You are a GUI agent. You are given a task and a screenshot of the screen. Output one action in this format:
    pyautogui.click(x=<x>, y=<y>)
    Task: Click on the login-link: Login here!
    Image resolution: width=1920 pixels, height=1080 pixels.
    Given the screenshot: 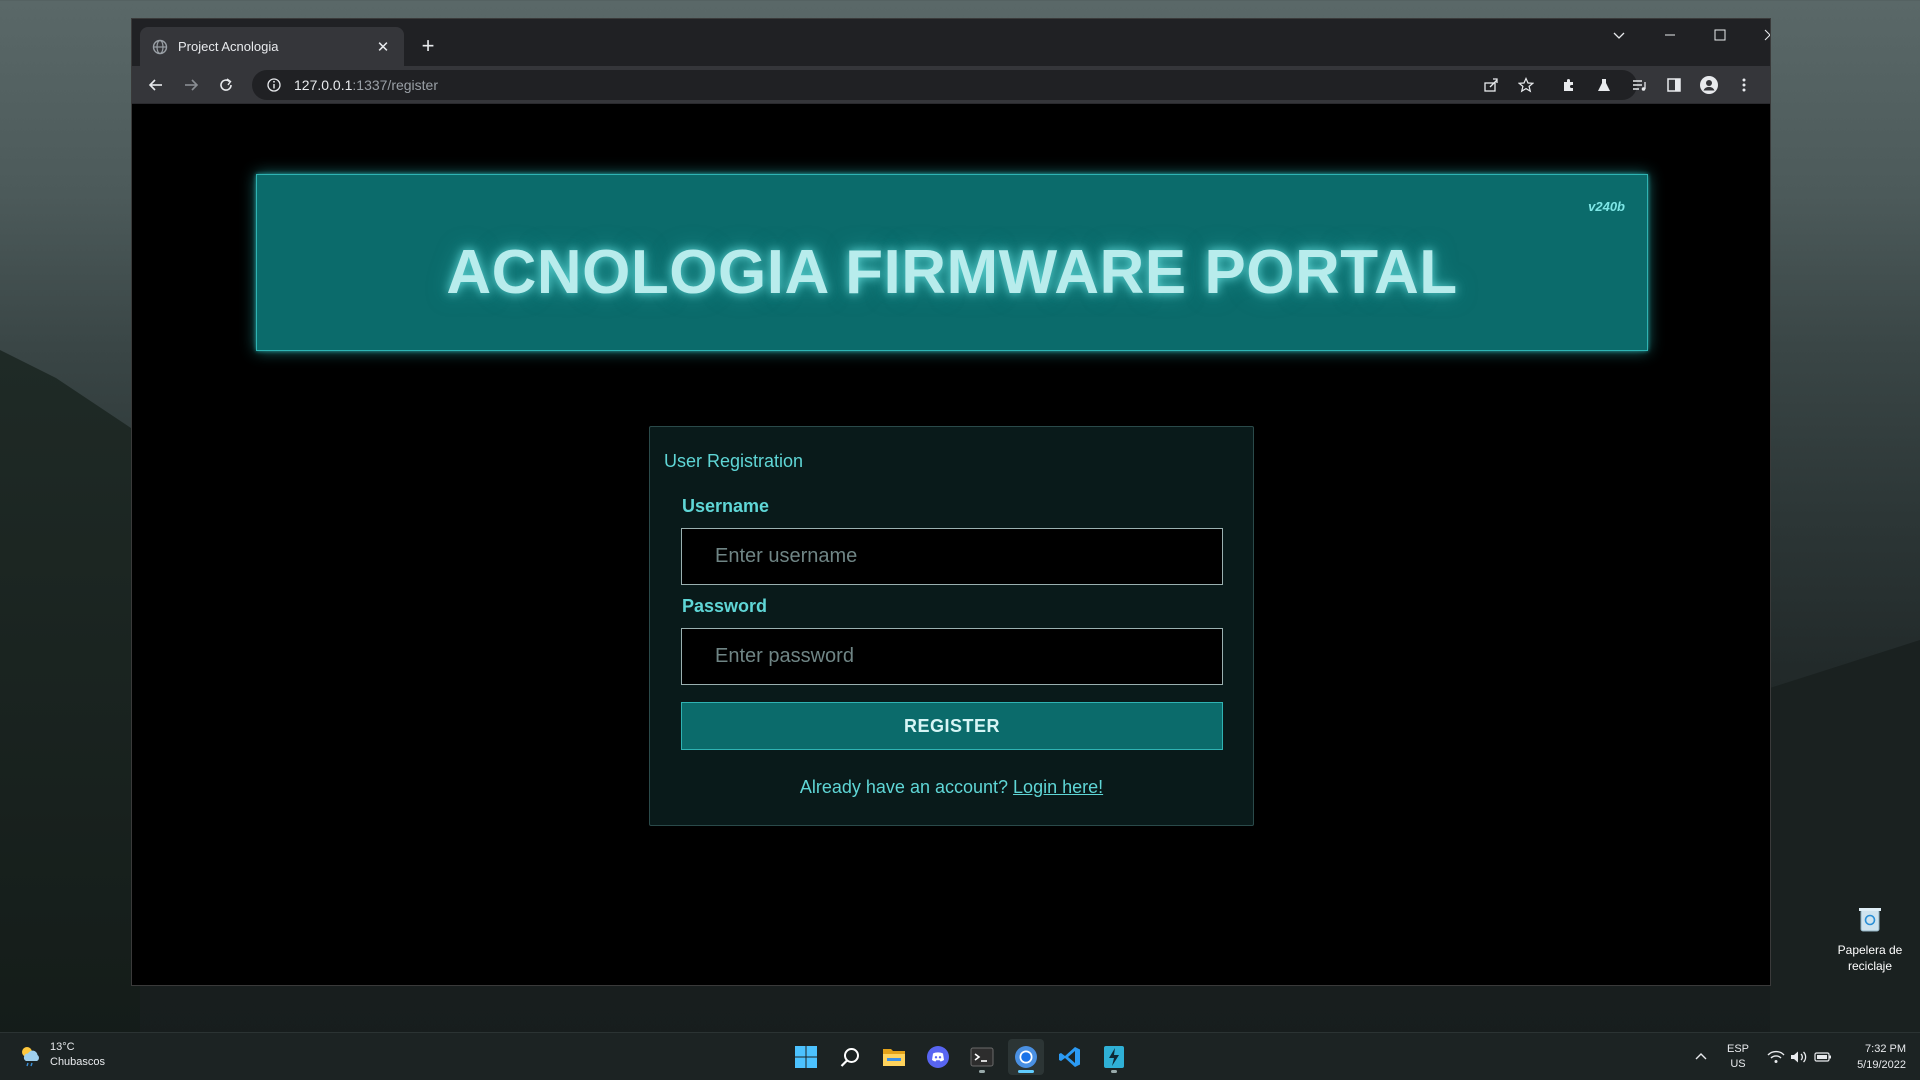 What is the action you would take?
    pyautogui.click(x=1058, y=787)
    